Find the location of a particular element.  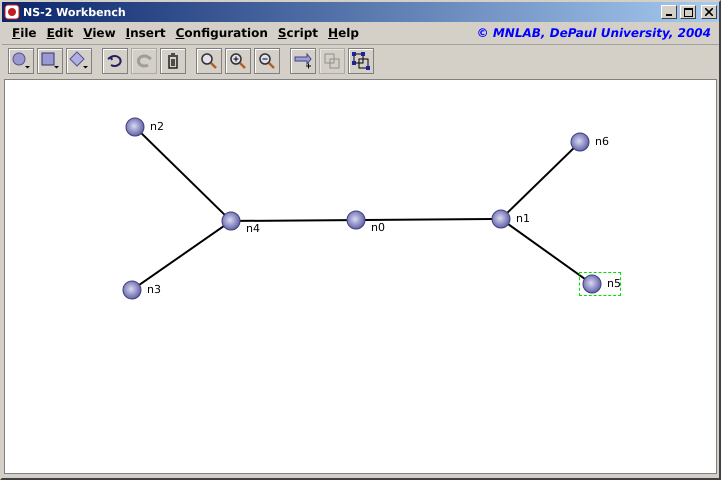

ungroup-icon is located at coordinates (361, 61).